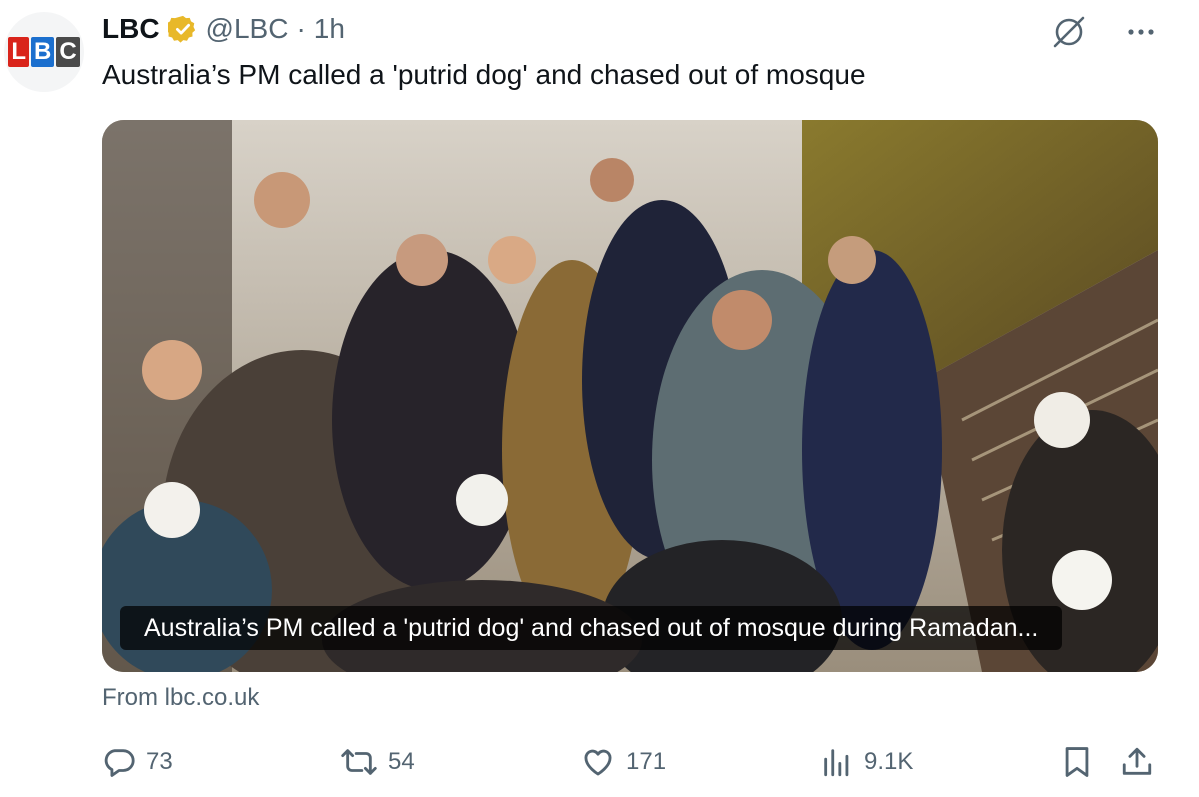  I want to click on action-bar: 73 54 171 9.1K, so click(632, 762).